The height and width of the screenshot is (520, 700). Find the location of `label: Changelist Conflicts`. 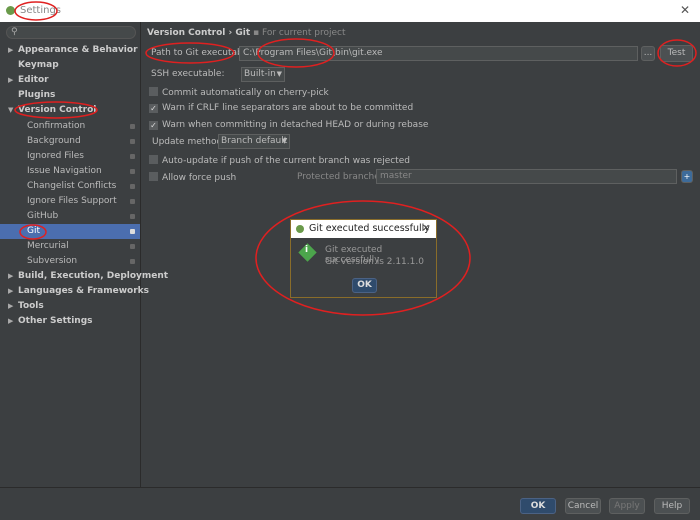

label: Changelist Conflicts is located at coordinates (72, 186).